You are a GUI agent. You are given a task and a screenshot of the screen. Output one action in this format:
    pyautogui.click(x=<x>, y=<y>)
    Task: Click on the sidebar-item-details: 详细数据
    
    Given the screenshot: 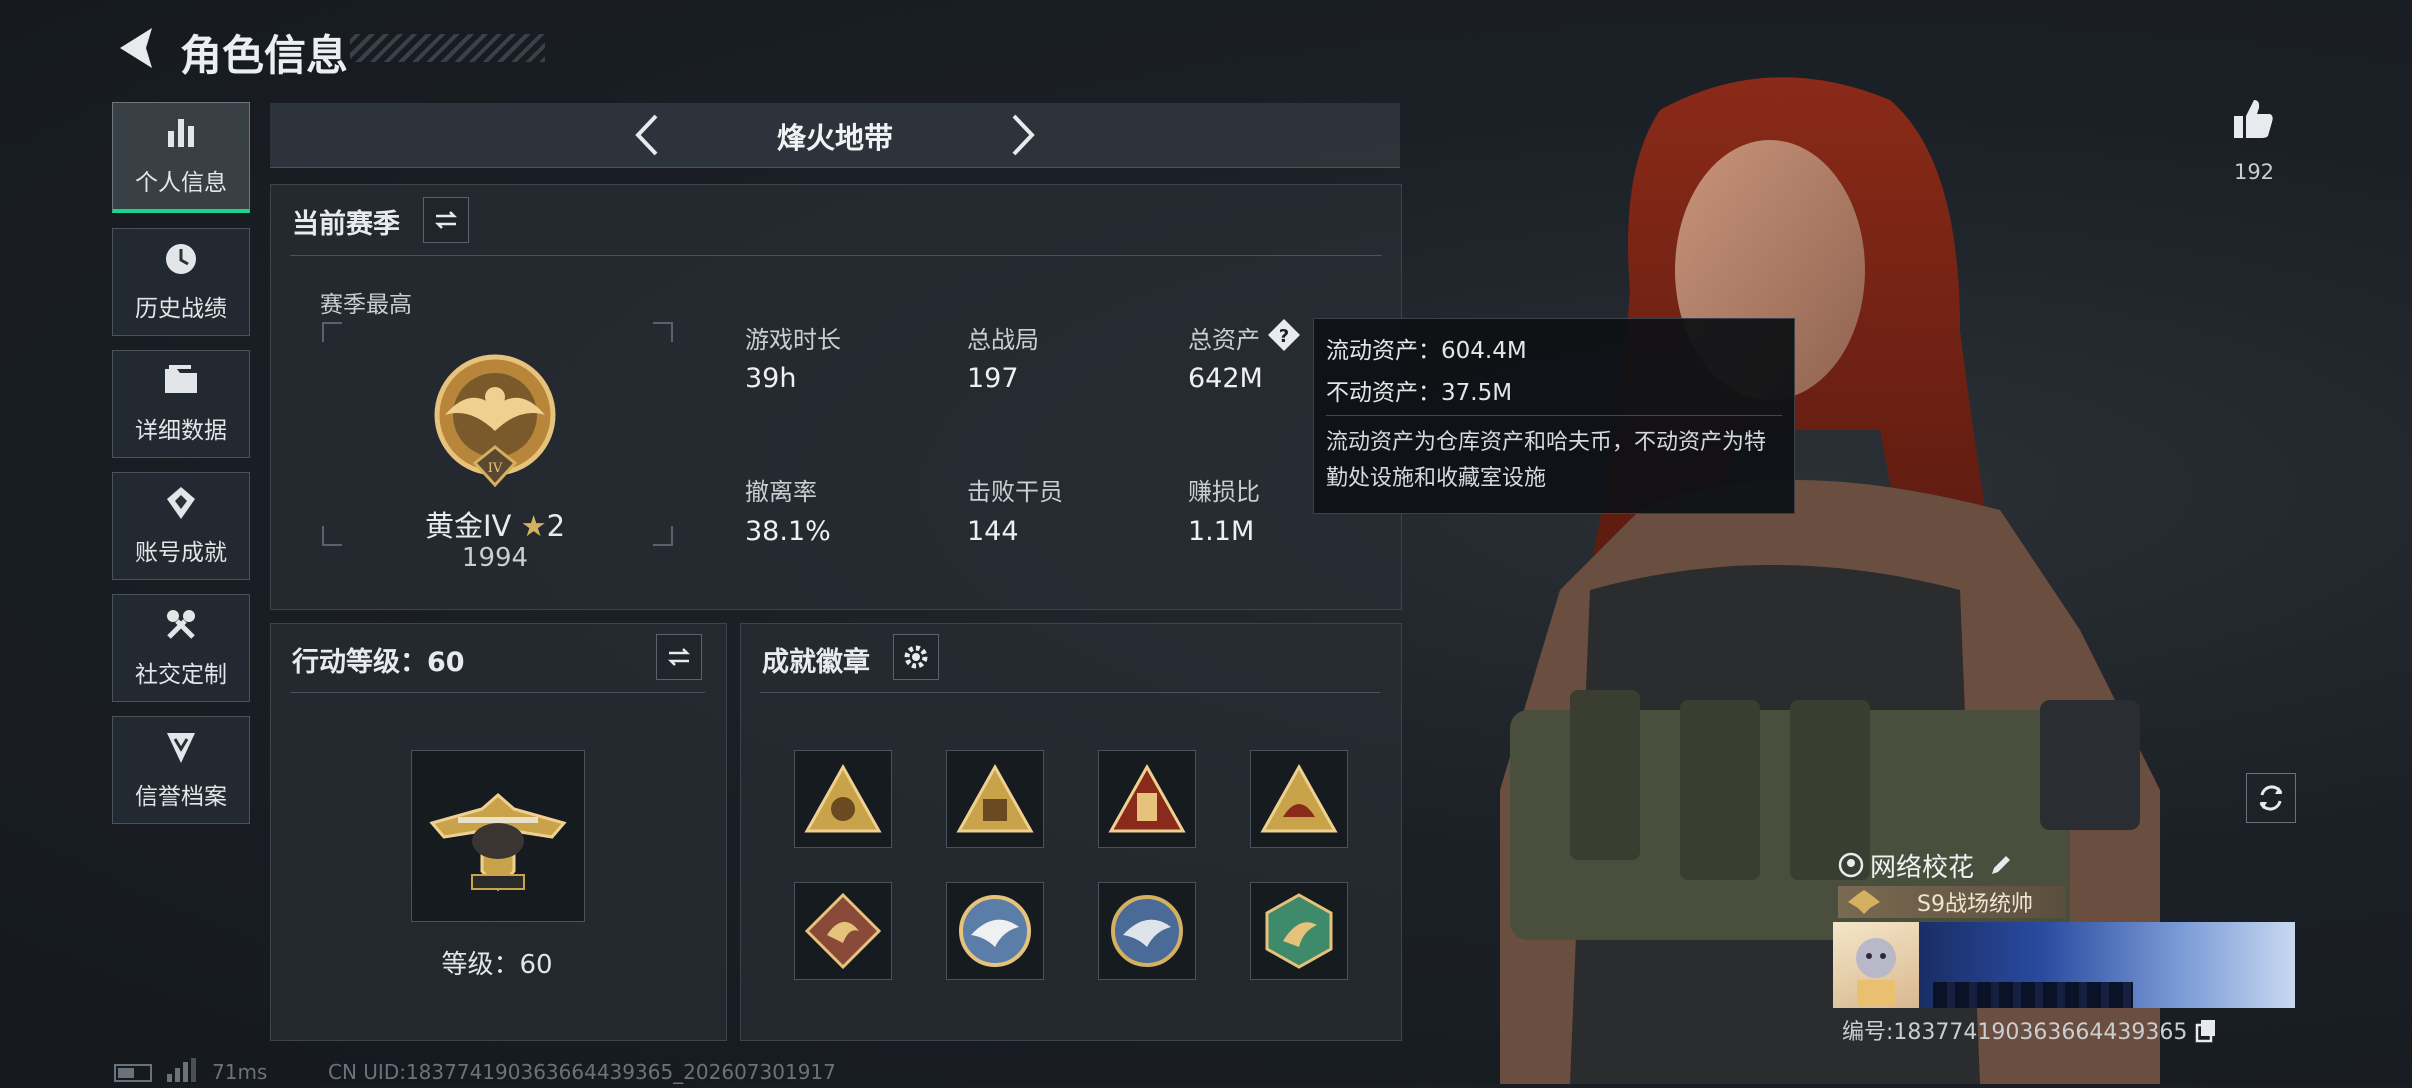 What is the action you would take?
    pyautogui.click(x=181, y=404)
    